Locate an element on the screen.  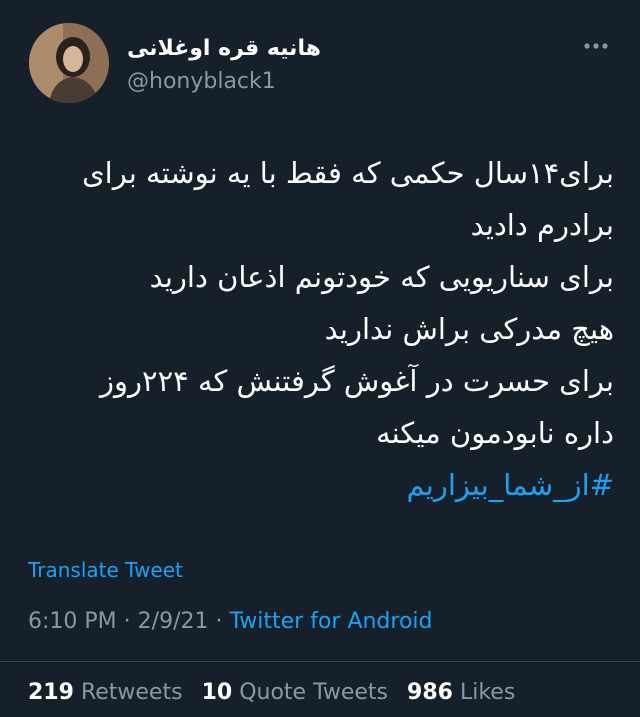
more-options-button is located at coordinates (596, 46).